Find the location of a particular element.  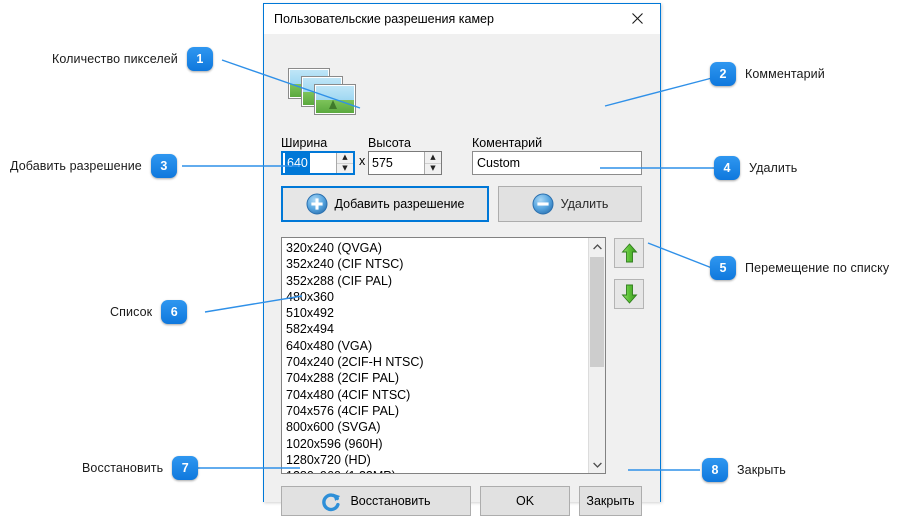

scrollbar-up-icon is located at coordinates (597, 246).